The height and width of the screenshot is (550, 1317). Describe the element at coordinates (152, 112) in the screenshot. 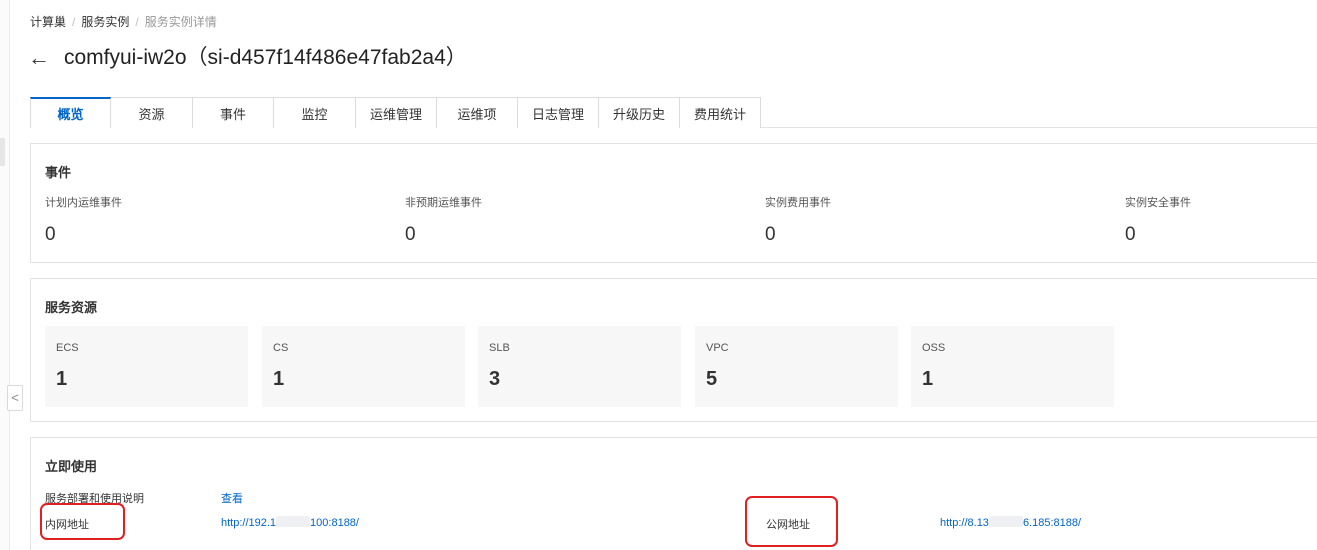

I see `tab-resources: 资源` at that location.